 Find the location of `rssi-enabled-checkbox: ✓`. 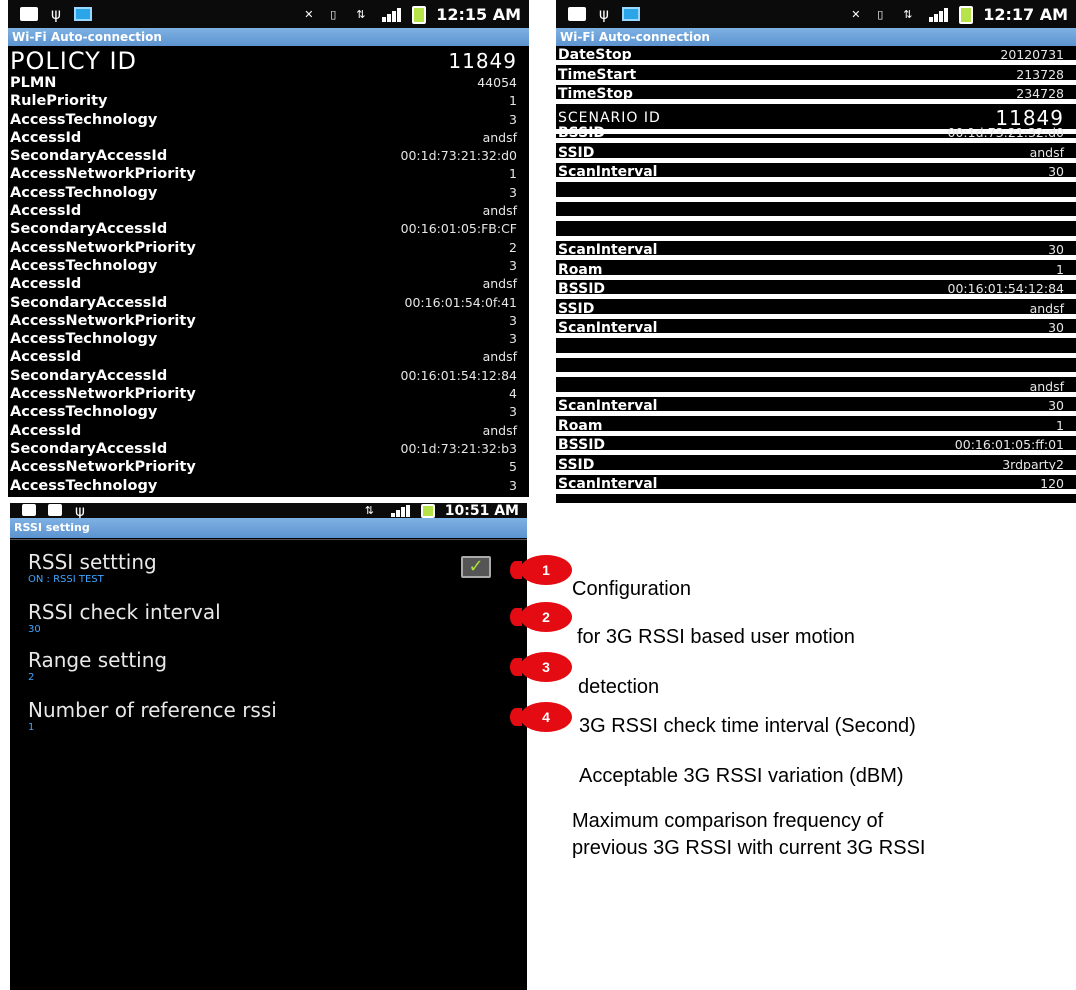

rssi-enabled-checkbox: ✓ is located at coordinates (476, 567).